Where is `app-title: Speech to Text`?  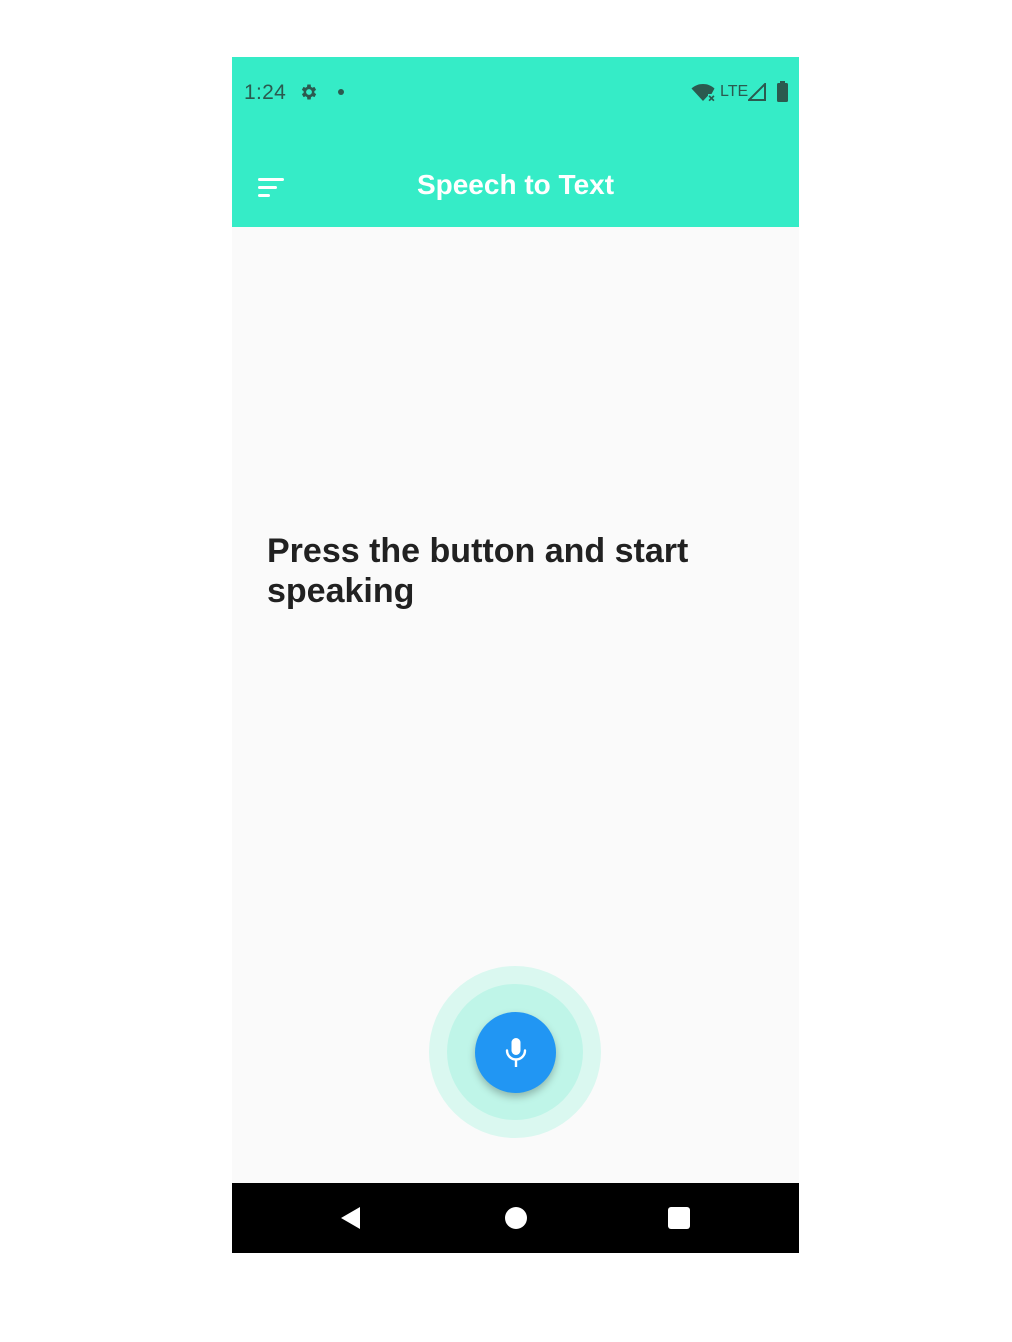 app-title: Speech to Text is located at coordinates (515, 184).